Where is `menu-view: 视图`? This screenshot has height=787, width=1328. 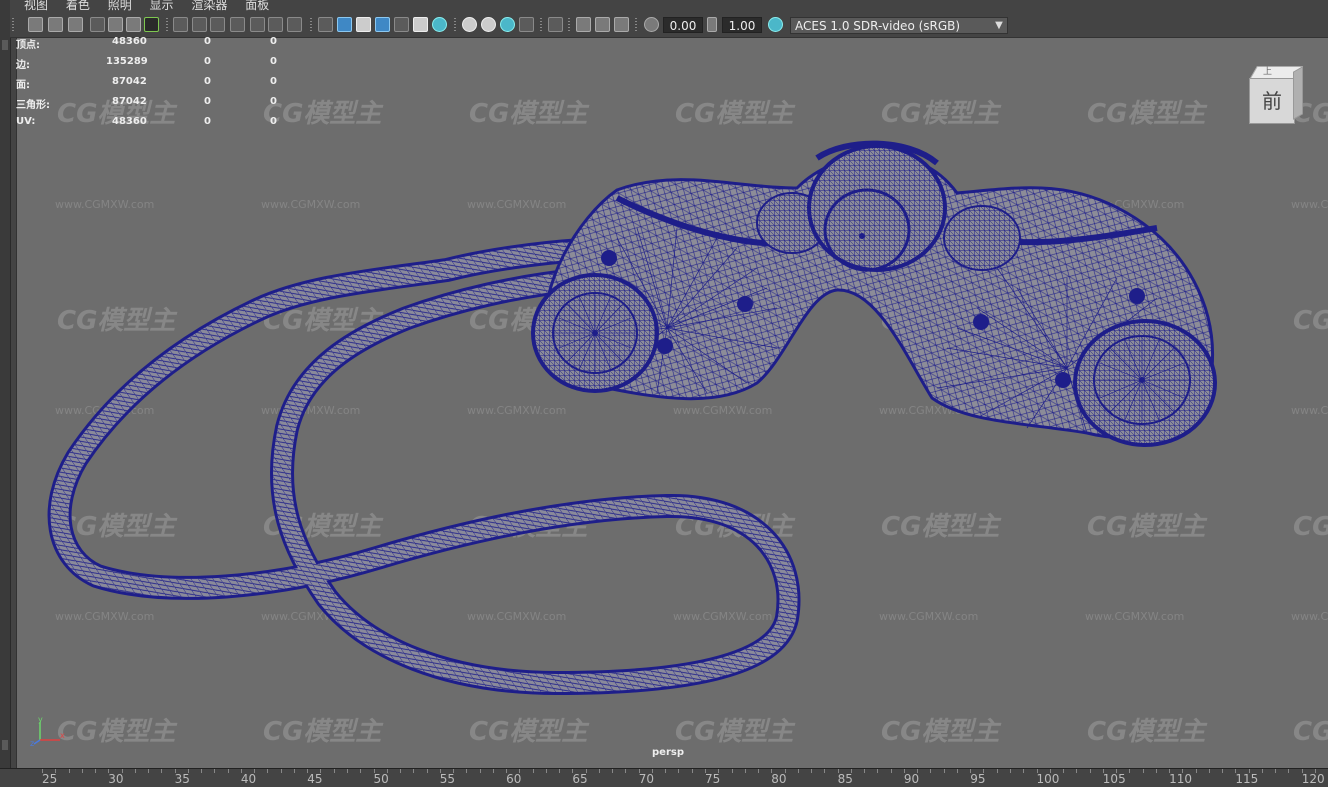
menu-view: 视图 is located at coordinates (36, 5).